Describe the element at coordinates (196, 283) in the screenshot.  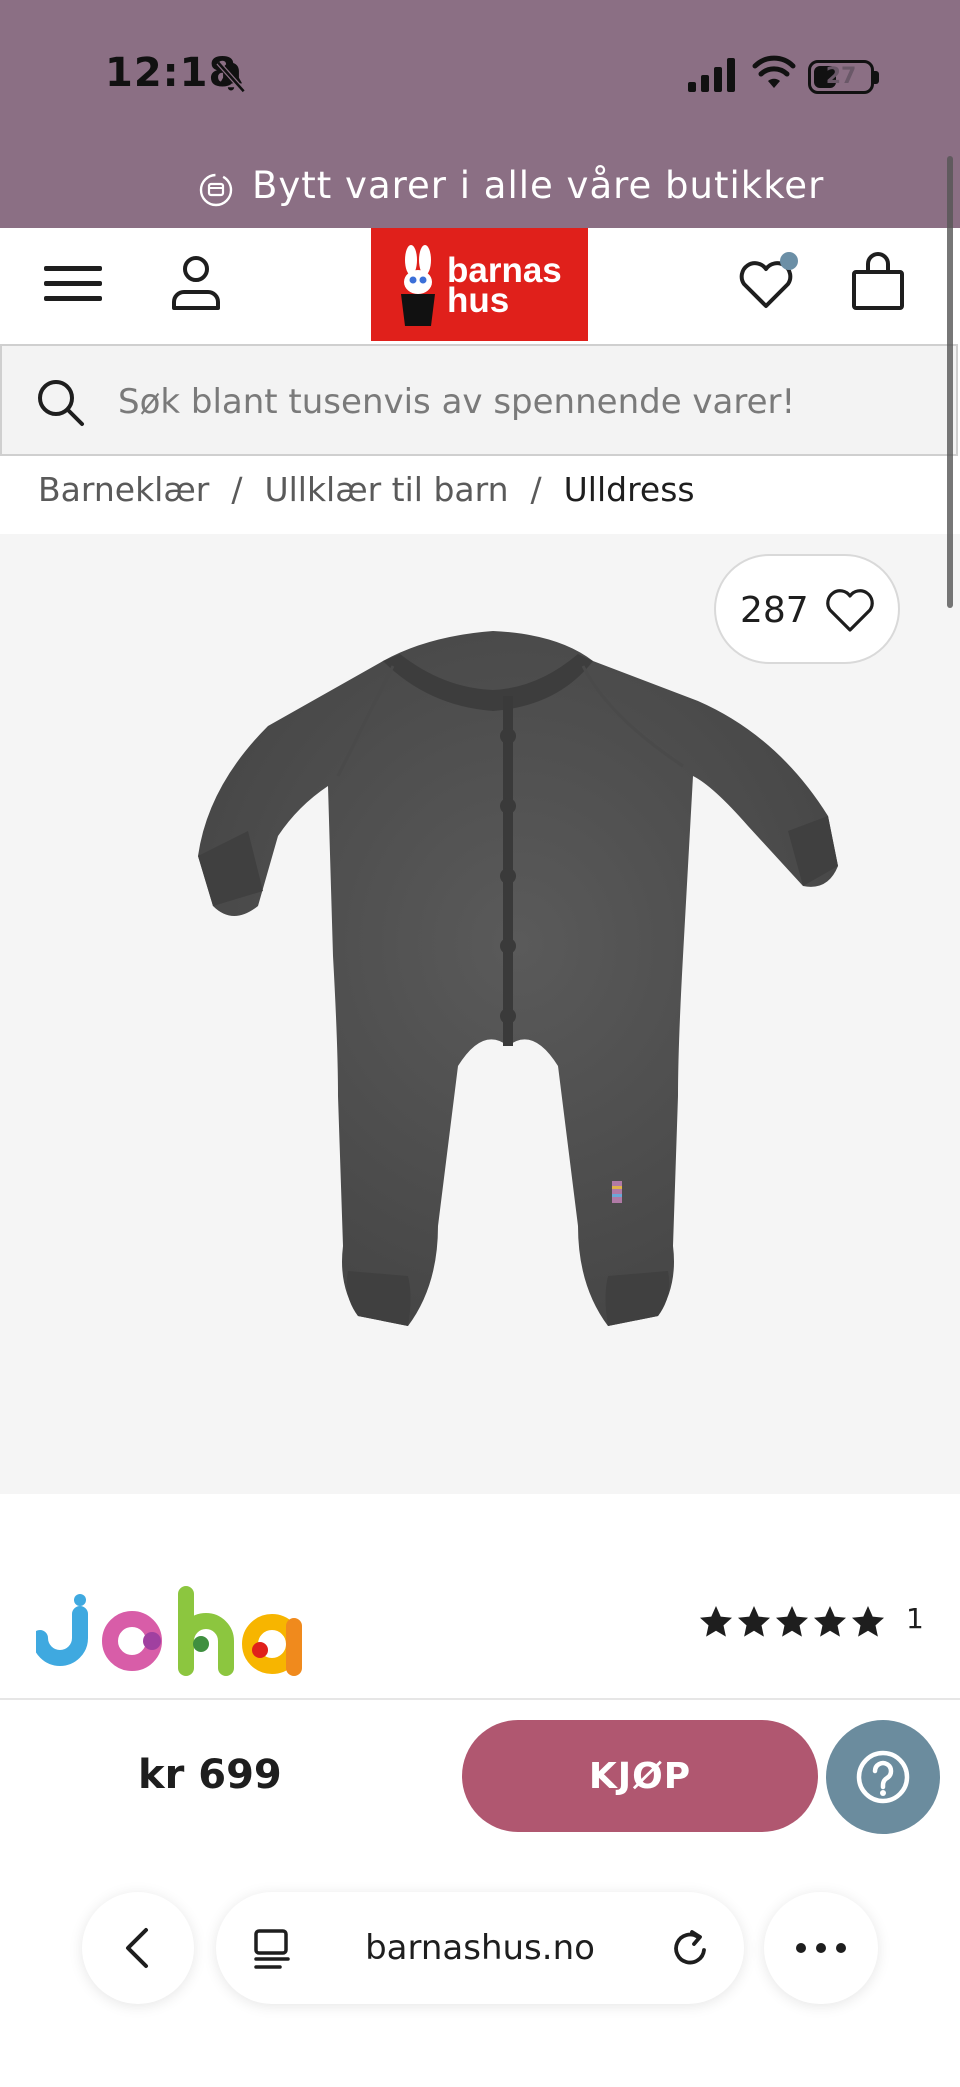
I see `user-icon` at that location.